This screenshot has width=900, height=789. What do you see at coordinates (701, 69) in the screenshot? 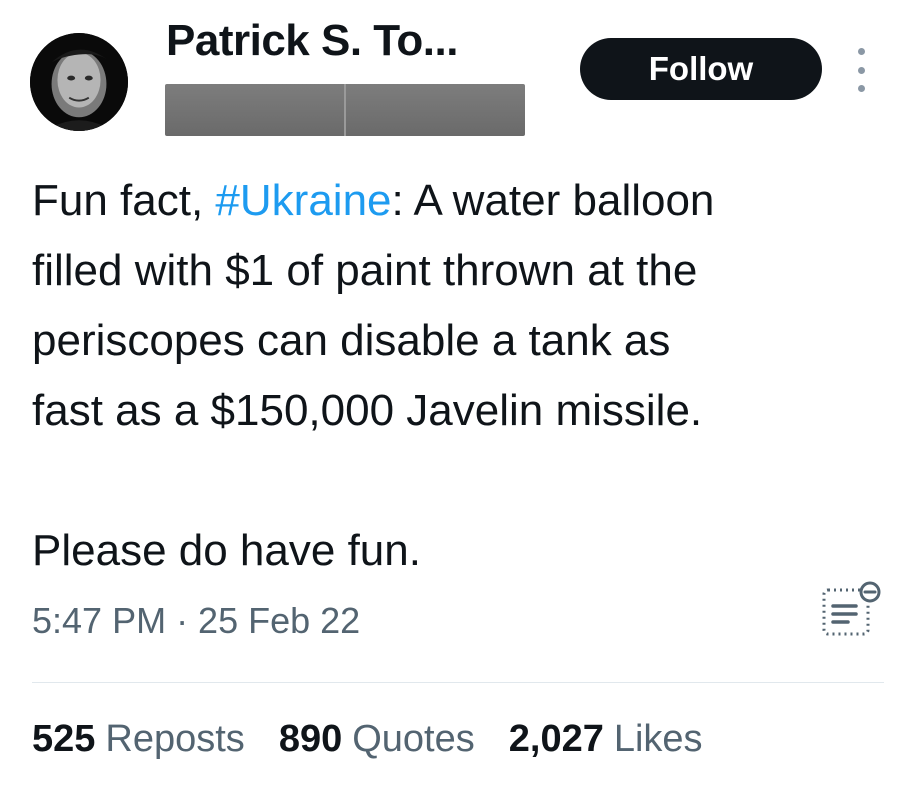
I see `follow-button: Follow` at bounding box center [701, 69].